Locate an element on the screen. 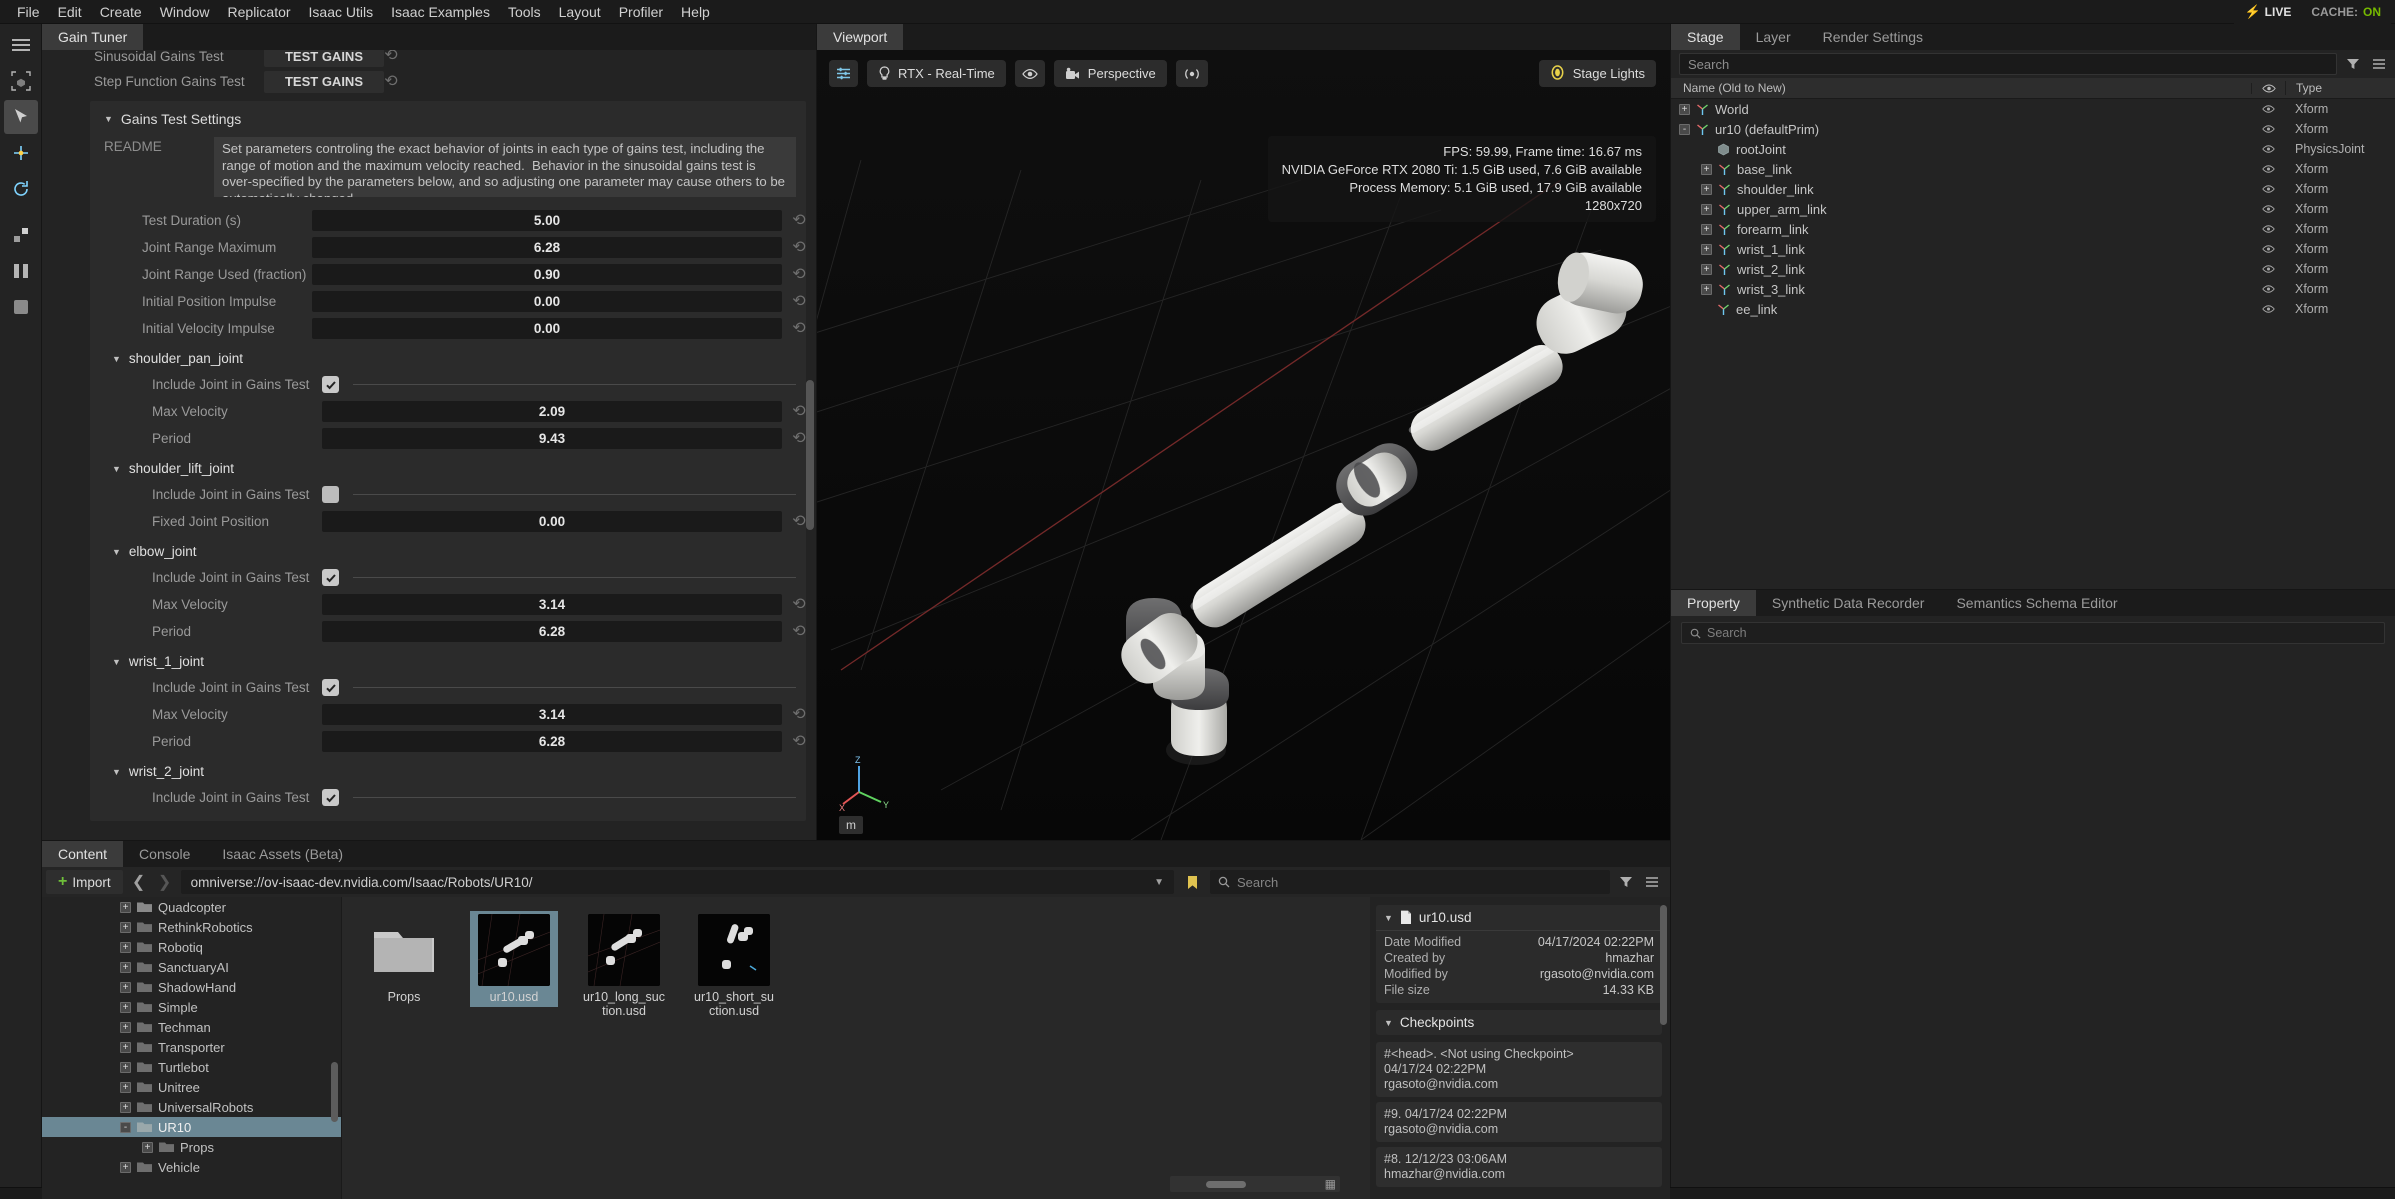 This screenshot has width=2395, height=1199. tree-item-ur10: - UR10 is located at coordinates (191, 1127).